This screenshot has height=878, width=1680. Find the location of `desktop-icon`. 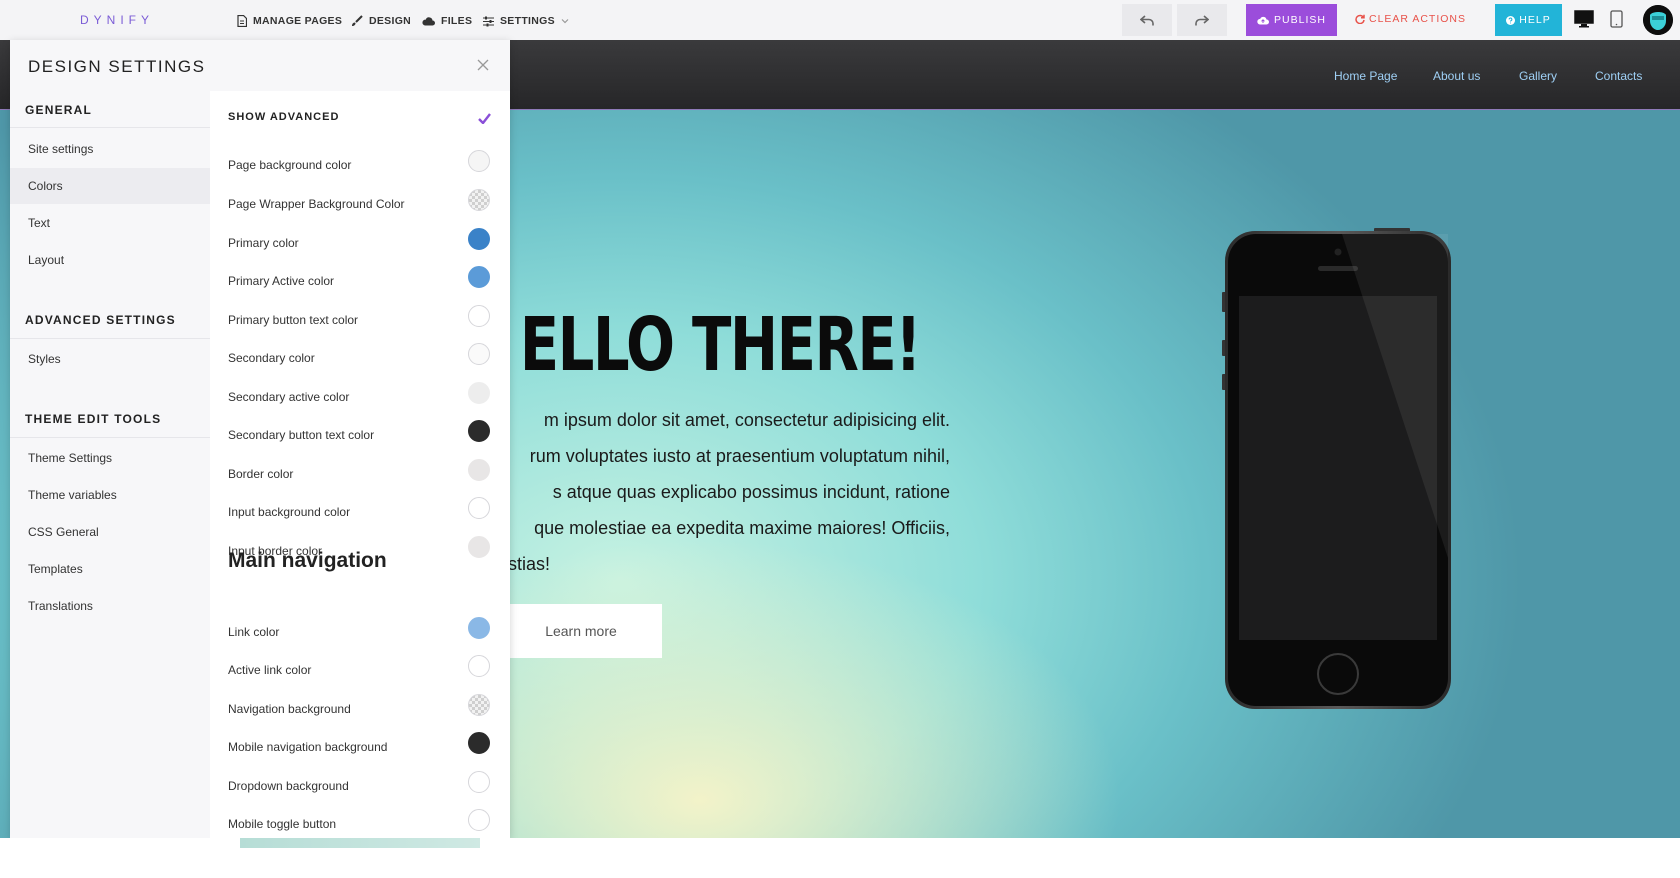

desktop-icon is located at coordinates (1584, 19).